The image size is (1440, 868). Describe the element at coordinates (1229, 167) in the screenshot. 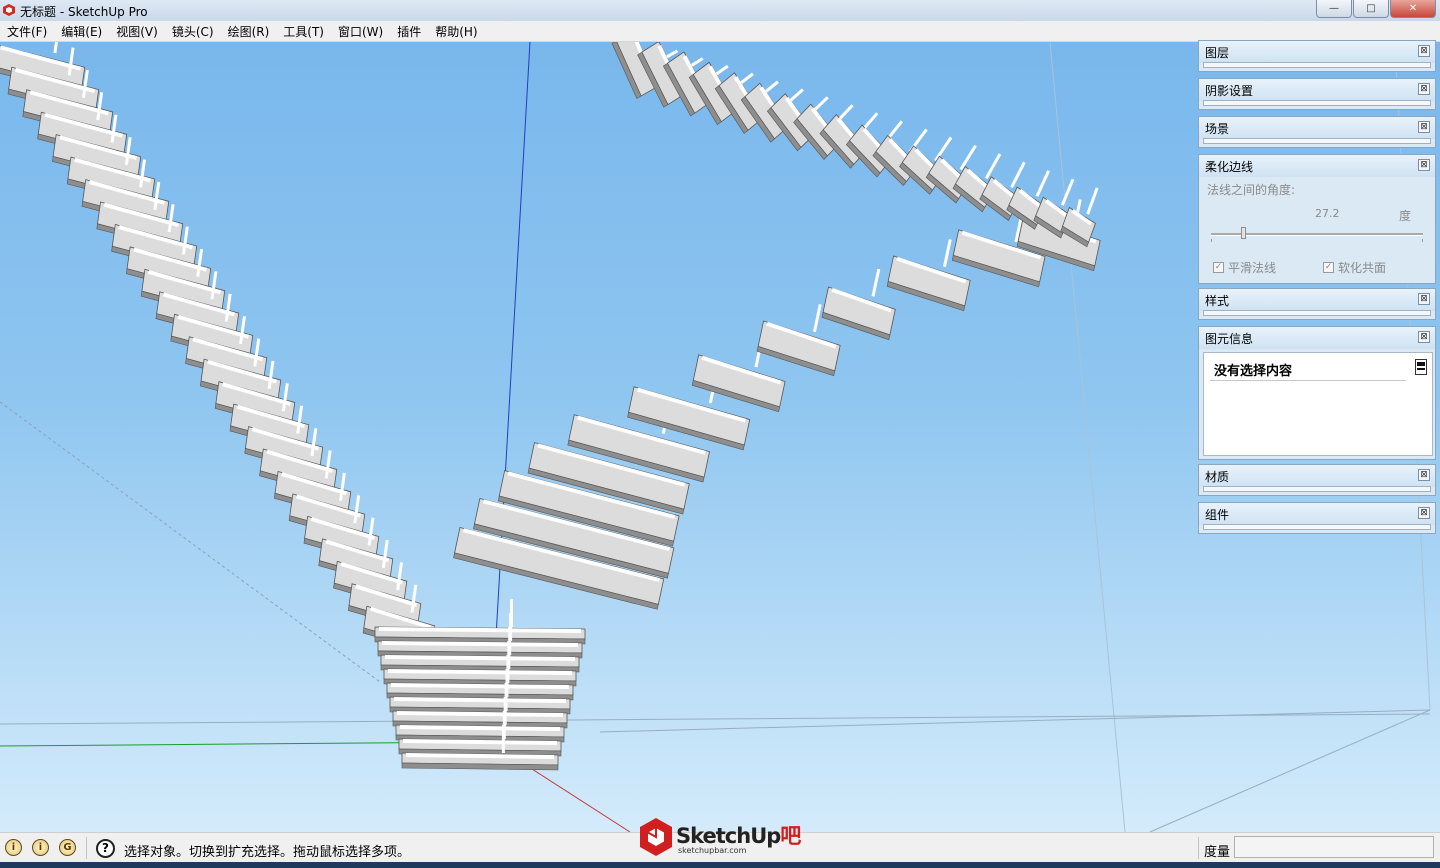

I see `soften-edges-panel-title: 柔化边线` at that location.